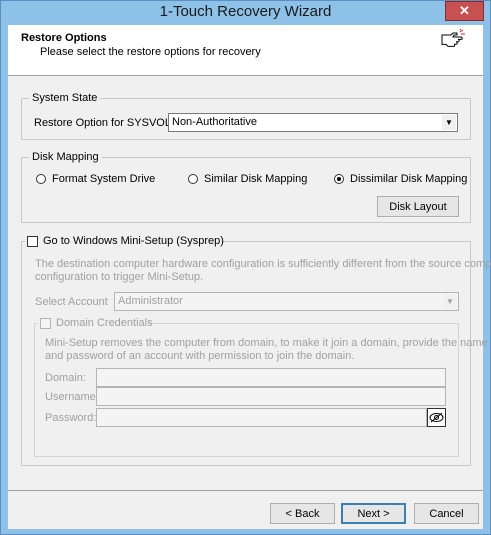 This screenshot has width=491, height=535. Describe the element at coordinates (302, 513) in the screenshot. I see `back-button: < Back` at that location.